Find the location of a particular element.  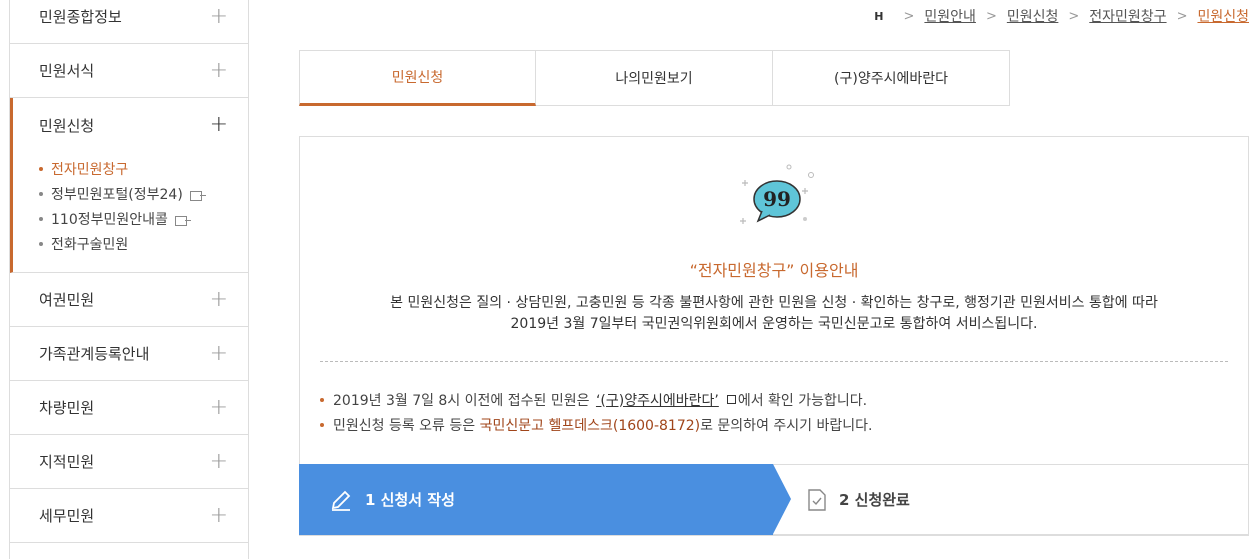

sidebar-submenu: 전자민원창구 정부민원포털(정부24) 110정부민원안내콜 전화구술민원 is located at coordinates (129, 212).